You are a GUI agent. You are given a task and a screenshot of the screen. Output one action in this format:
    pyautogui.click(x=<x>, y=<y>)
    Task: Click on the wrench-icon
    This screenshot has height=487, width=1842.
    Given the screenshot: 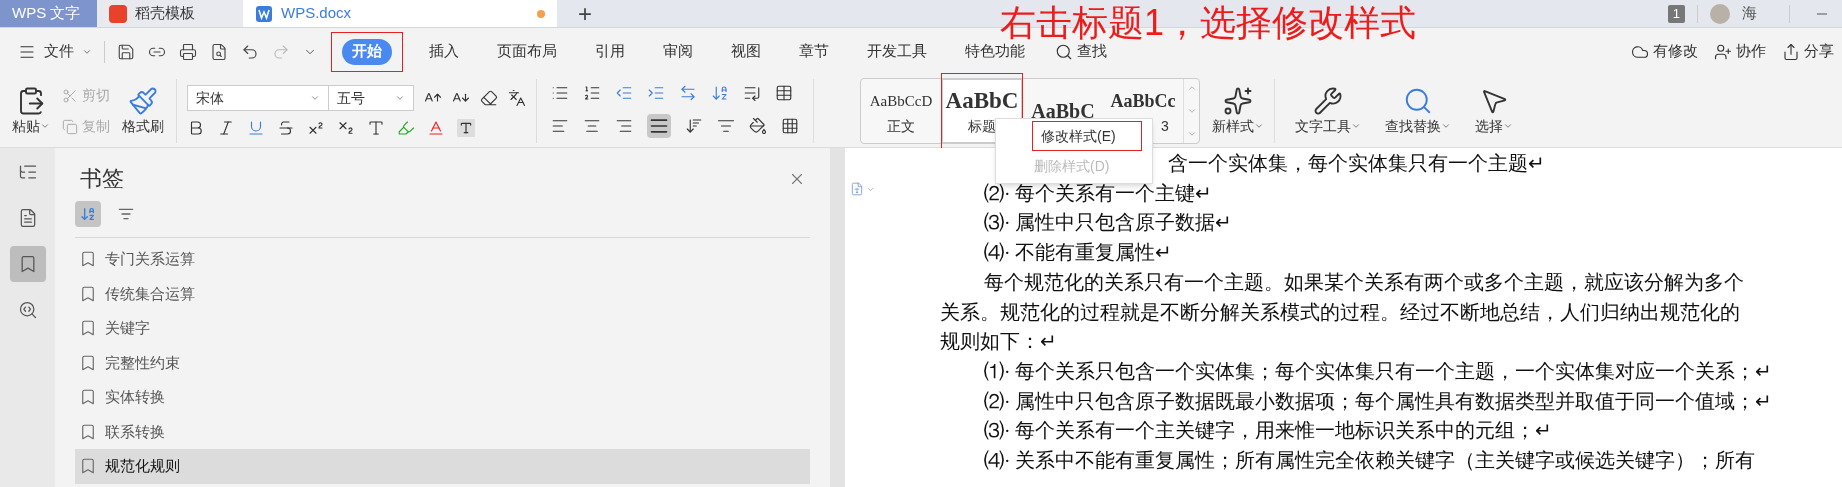 What is the action you would take?
    pyautogui.click(x=1328, y=100)
    